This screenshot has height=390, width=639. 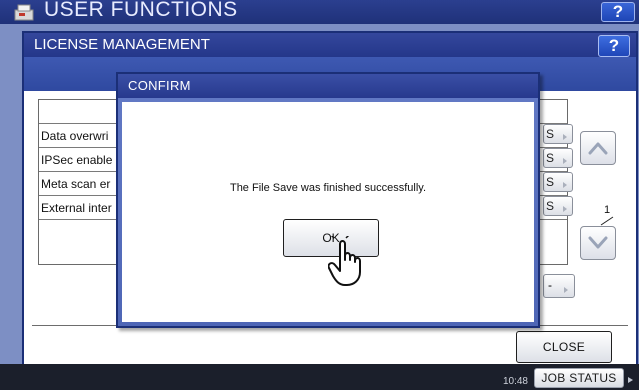 What do you see at coordinates (559, 286) in the screenshot?
I see `partial-action-button: -` at bounding box center [559, 286].